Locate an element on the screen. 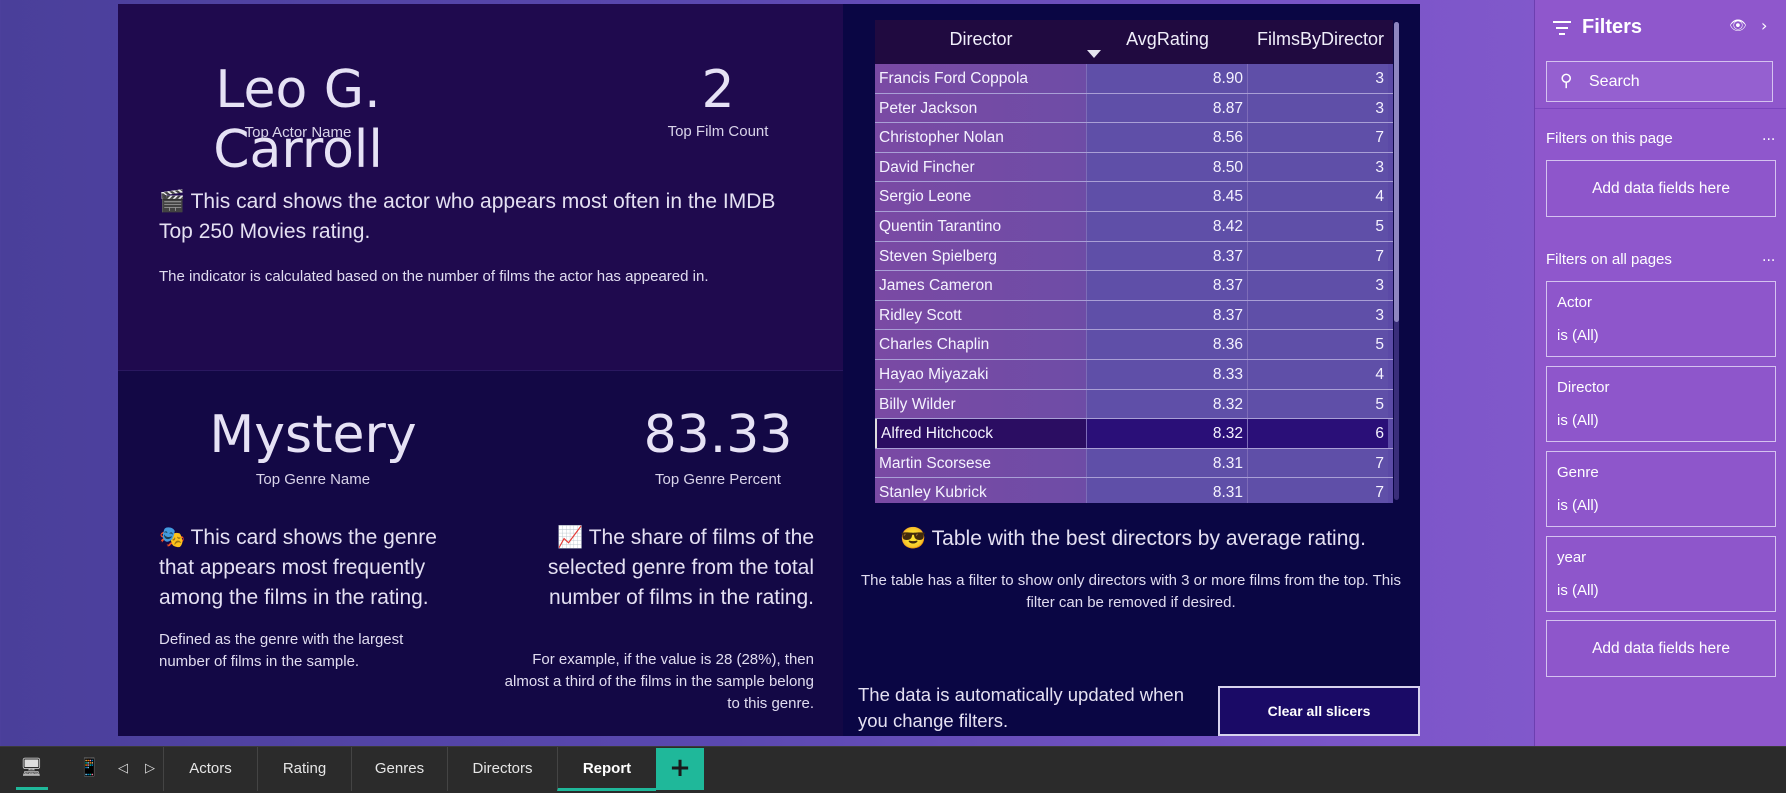 Image resolution: width=1786 pixels, height=793 pixels. cell-films: 4 is located at coordinates (1318, 196).